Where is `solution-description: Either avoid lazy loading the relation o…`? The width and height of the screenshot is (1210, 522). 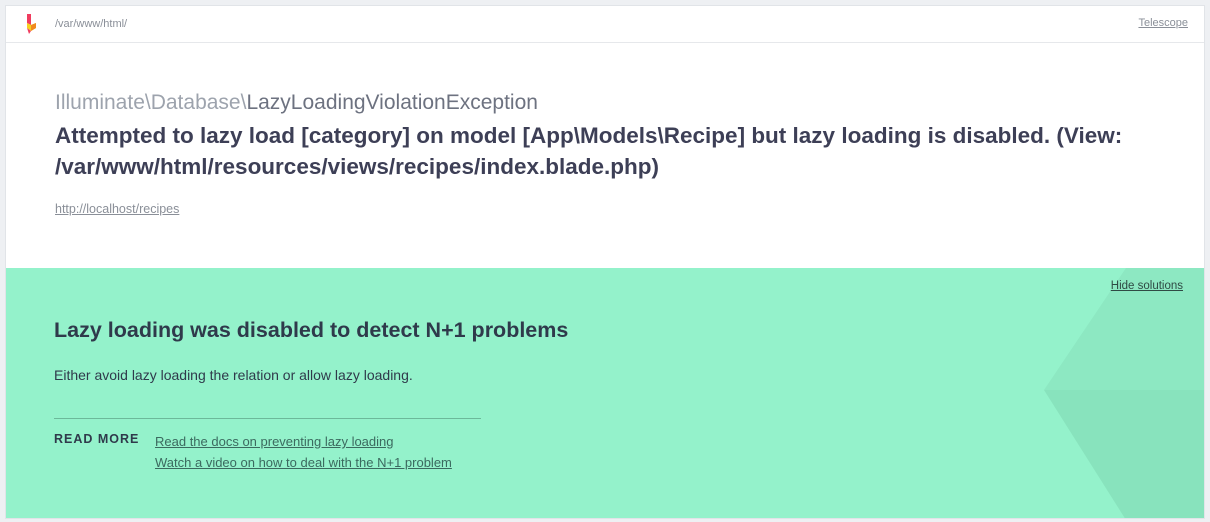 solution-description: Either avoid lazy loading the relation o… is located at coordinates (233, 375).